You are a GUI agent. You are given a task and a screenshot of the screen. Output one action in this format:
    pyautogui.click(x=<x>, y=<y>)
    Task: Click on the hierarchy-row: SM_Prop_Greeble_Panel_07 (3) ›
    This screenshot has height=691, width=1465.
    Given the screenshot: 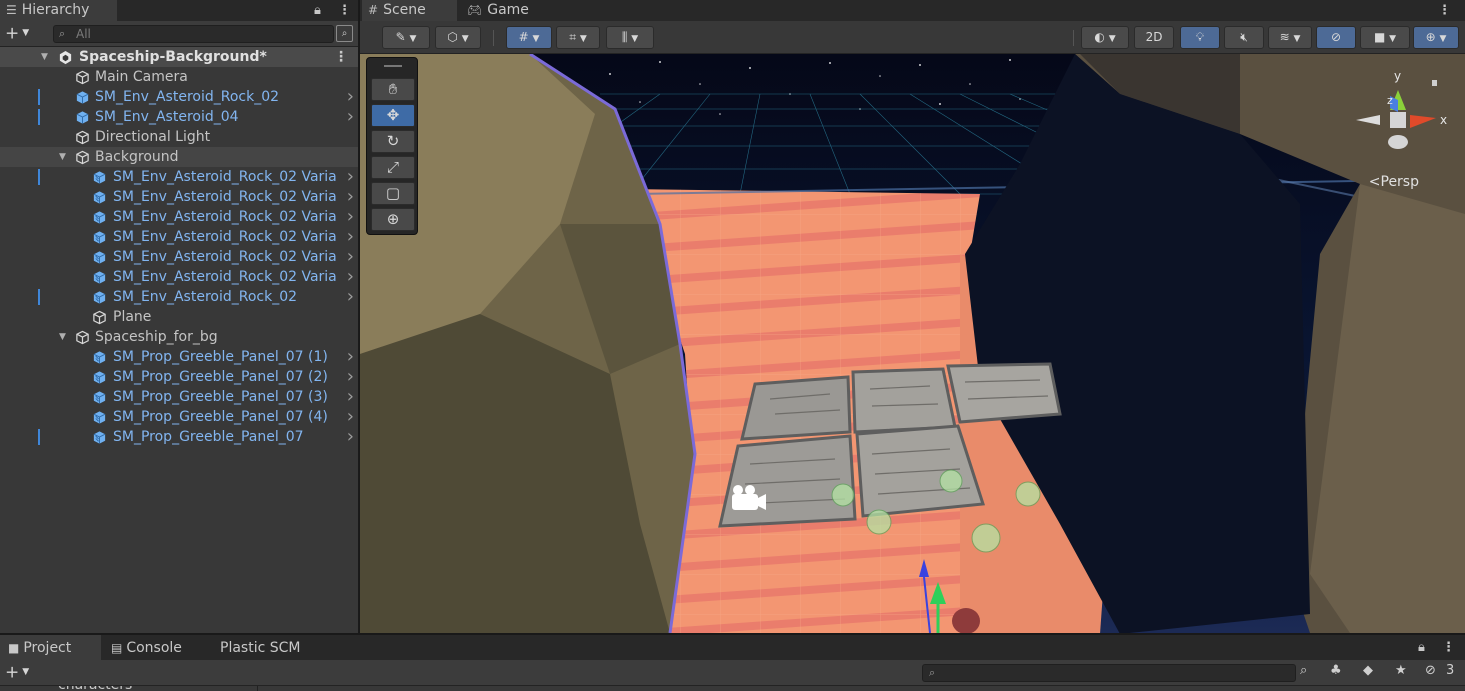 What is the action you would take?
    pyautogui.click(x=179, y=397)
    